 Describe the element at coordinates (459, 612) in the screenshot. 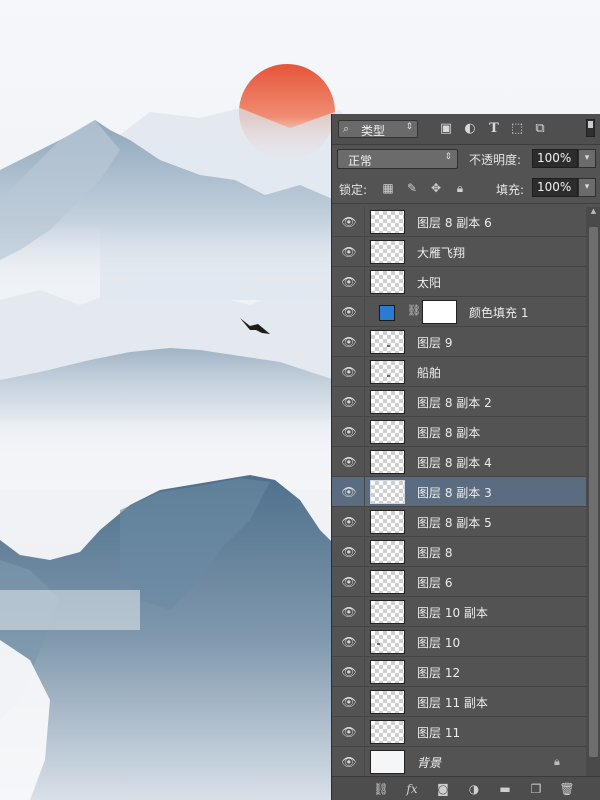

I see `layer-row: 👁︎ 图层 10 副本` at that location.